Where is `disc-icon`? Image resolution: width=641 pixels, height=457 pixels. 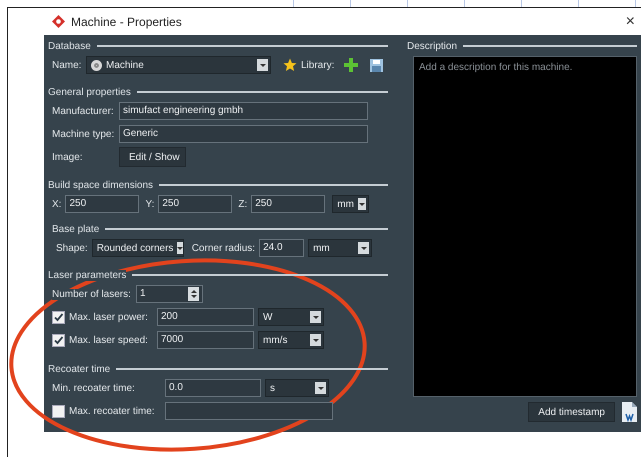
disc-icon is located at coordinates (96, 65).